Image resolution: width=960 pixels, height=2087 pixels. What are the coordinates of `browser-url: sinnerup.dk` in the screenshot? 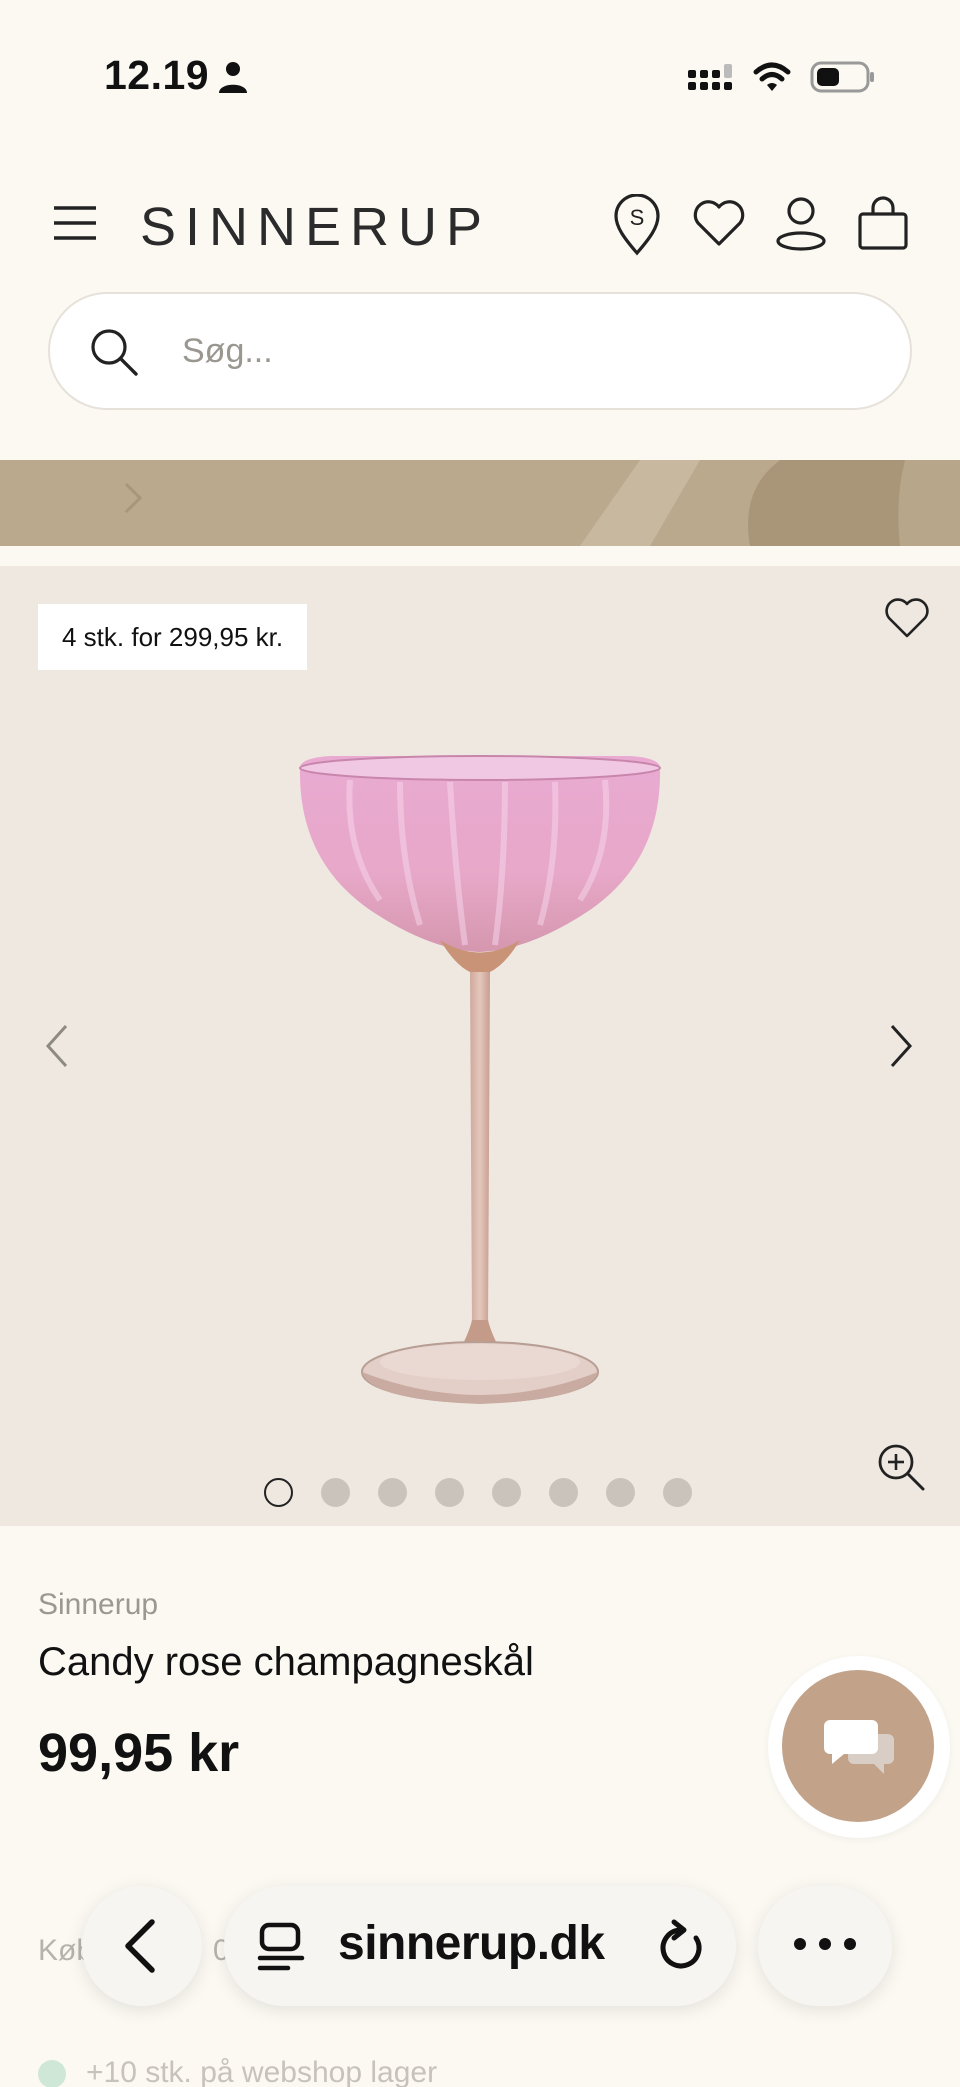 It's located at (471, 1943).